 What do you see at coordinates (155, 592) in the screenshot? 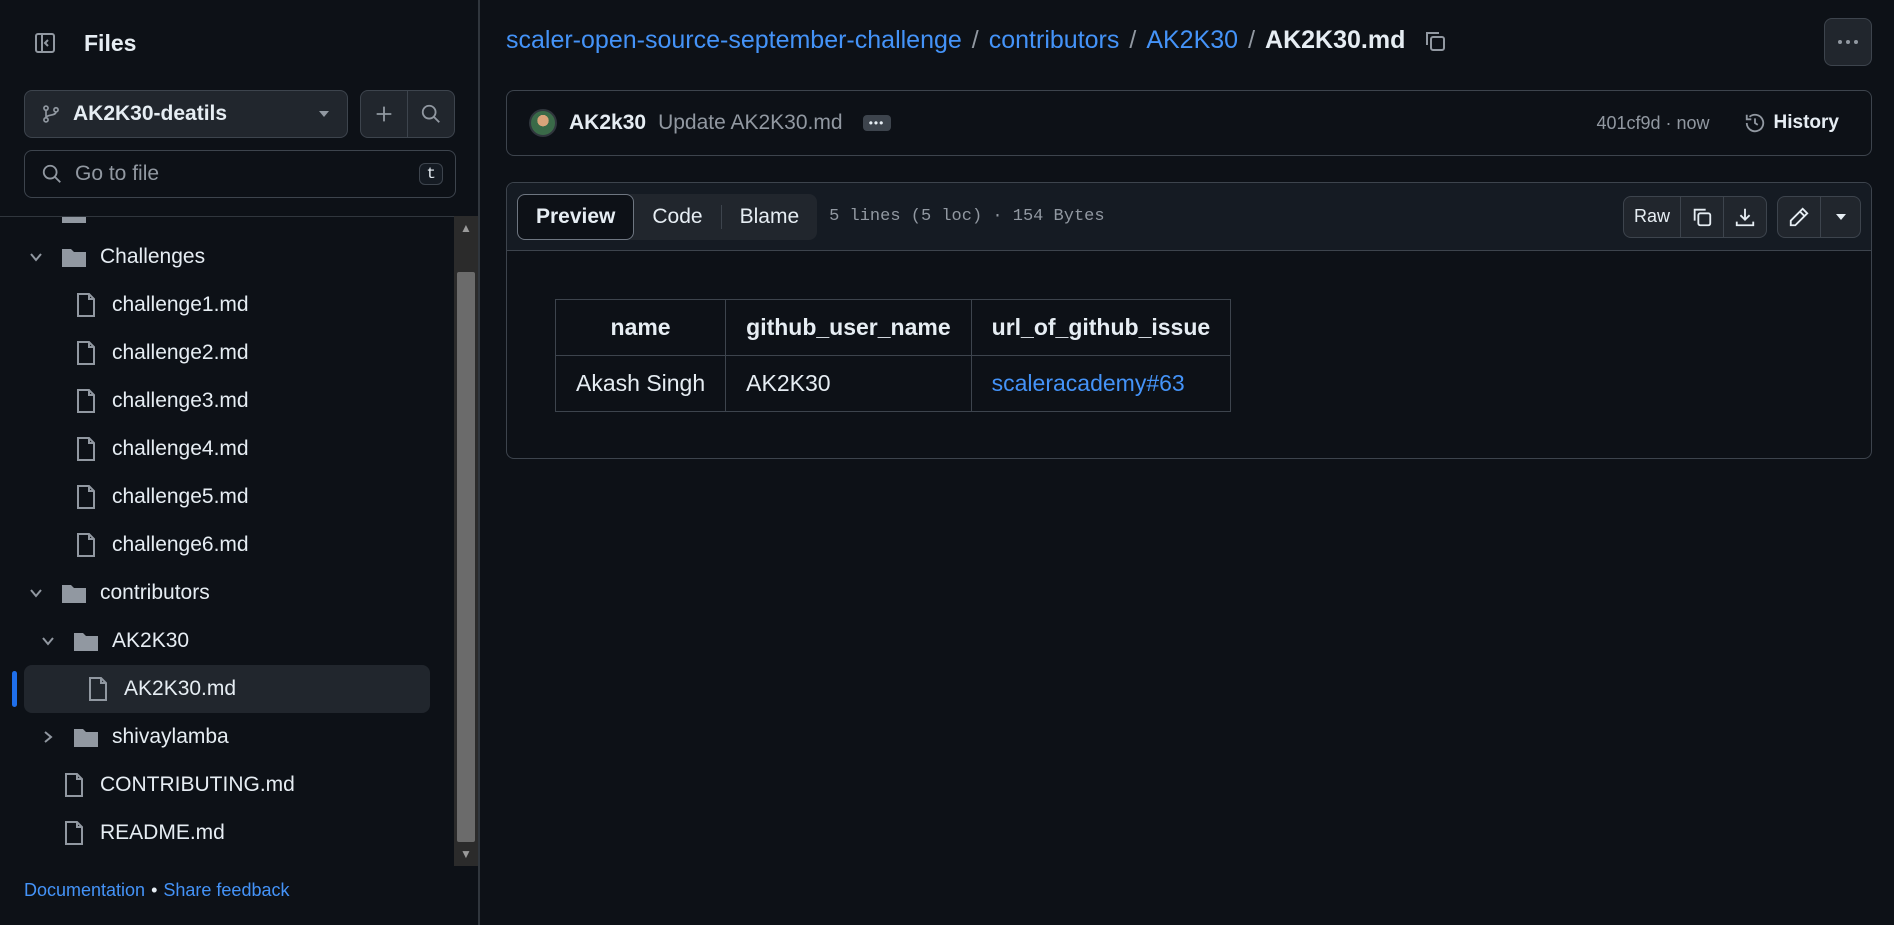
I see `tree-item-label: contributors` at bounding box center [155, 592].